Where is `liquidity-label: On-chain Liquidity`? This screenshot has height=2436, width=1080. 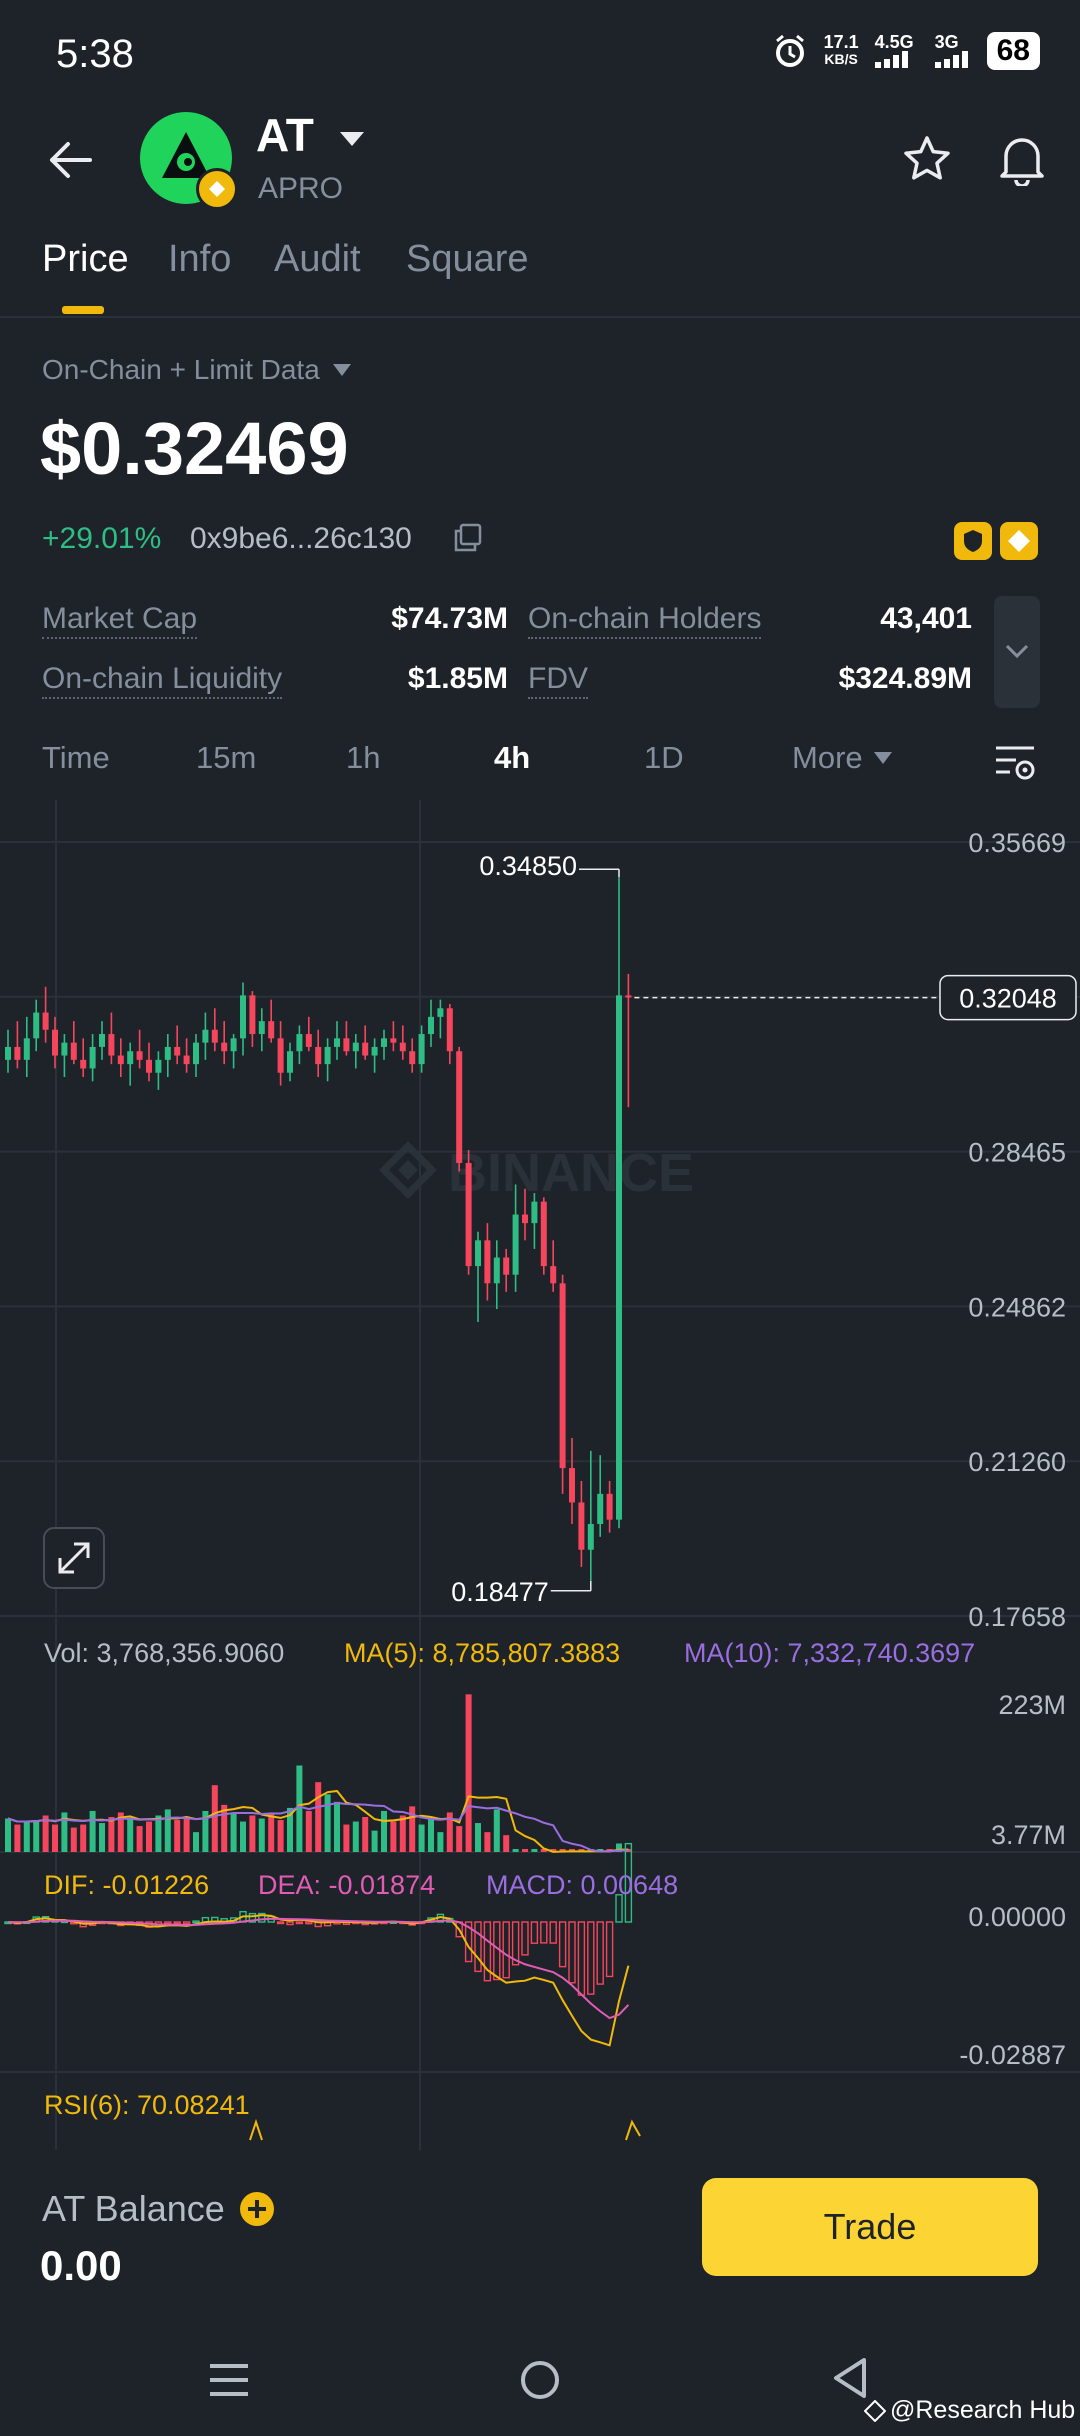 liquidity-label: On-chain Liquidity is located at coordinates (162, 680).